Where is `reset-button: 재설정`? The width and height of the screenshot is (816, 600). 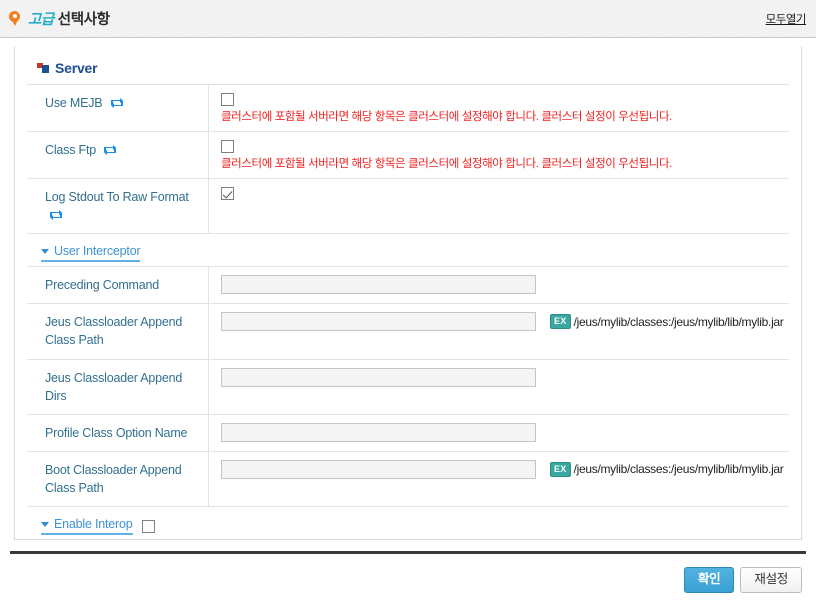 reset-button: 재설정 is located at coordinates (771, 580).